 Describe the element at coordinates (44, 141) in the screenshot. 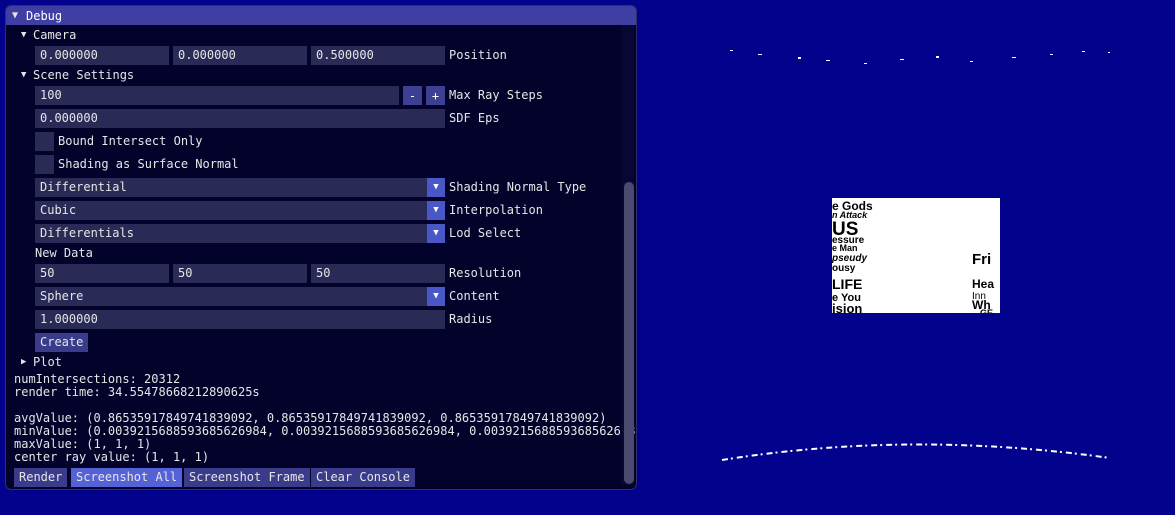

I see `bound-intersect-checkbox` at that location.